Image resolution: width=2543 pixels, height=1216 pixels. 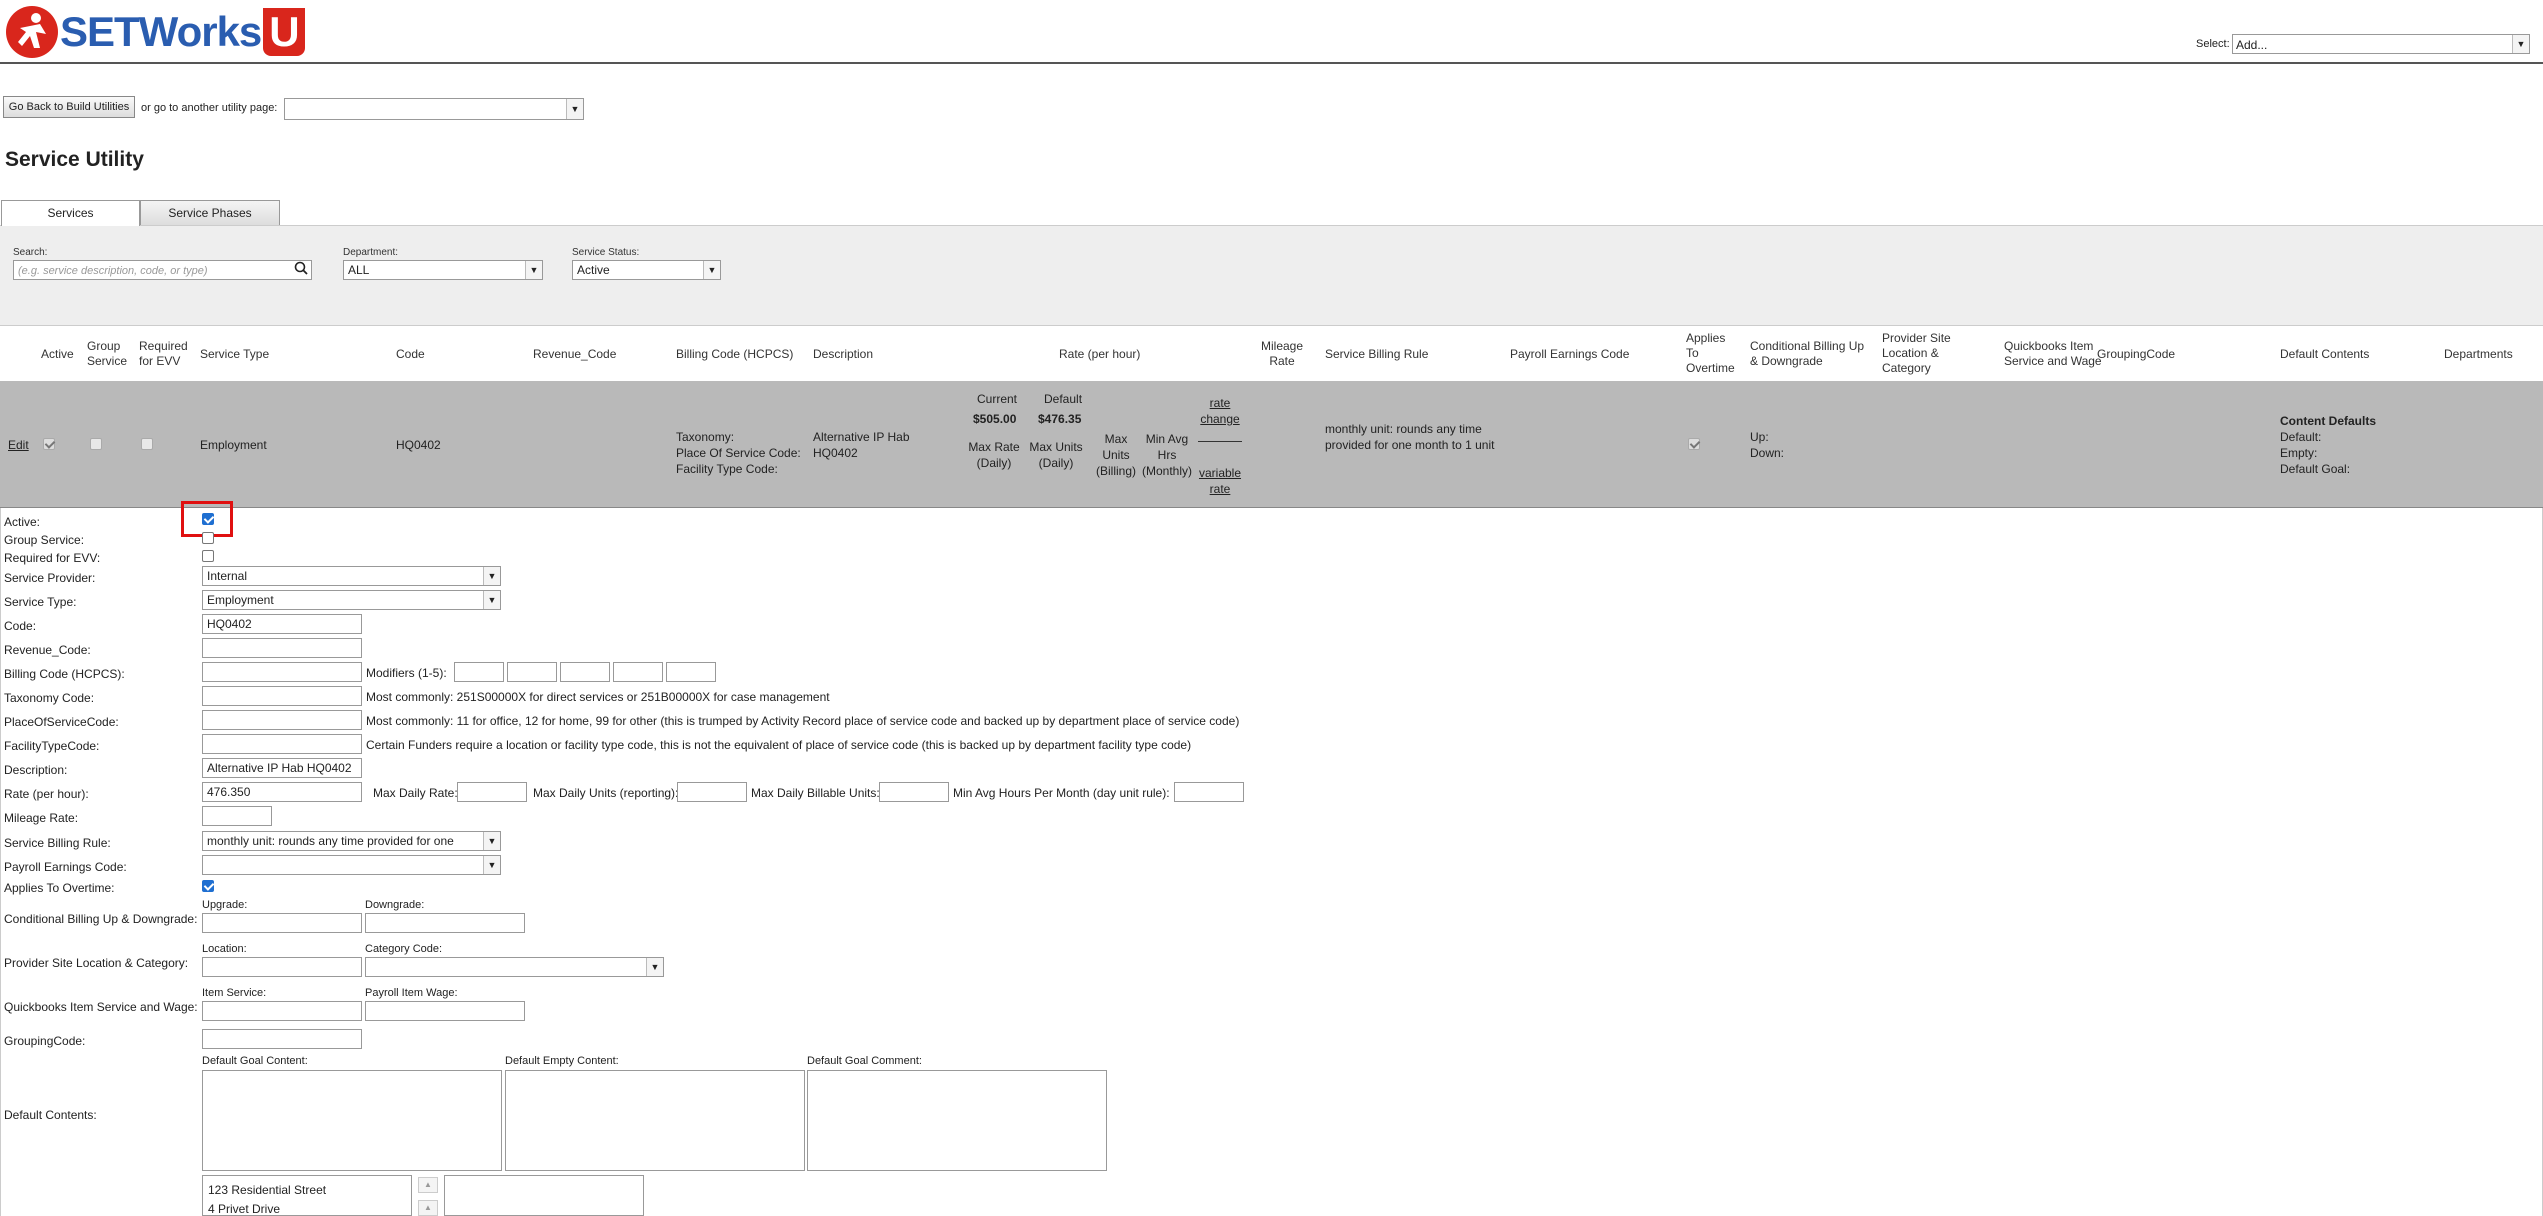 What do you see at coordinates (101, 919) in the screenshot?
I see `form-conditional-label: Conditional Billing Up & Downgrade:` at bounding box center [101, 919].